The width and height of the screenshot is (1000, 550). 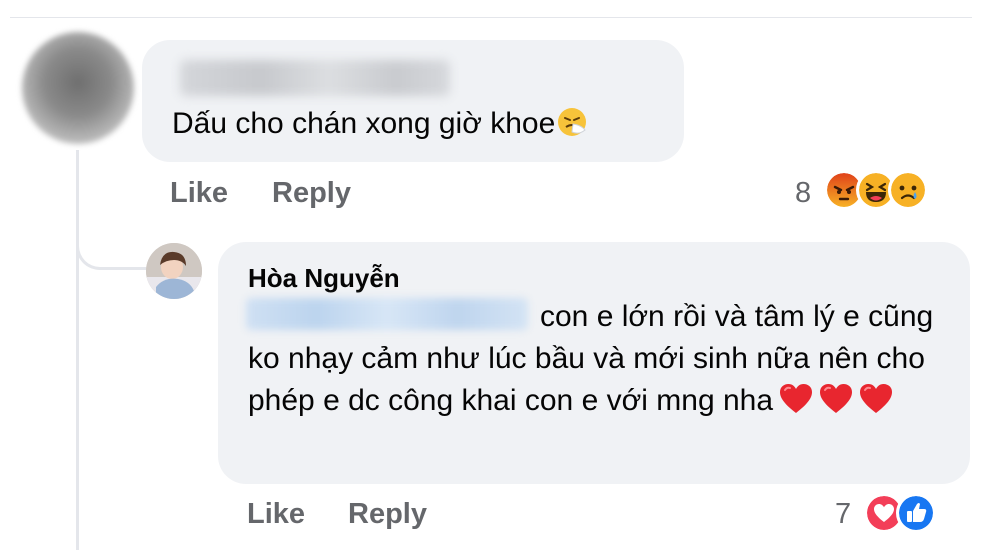 I want to click on top-divider, so click(x=491, y=17).